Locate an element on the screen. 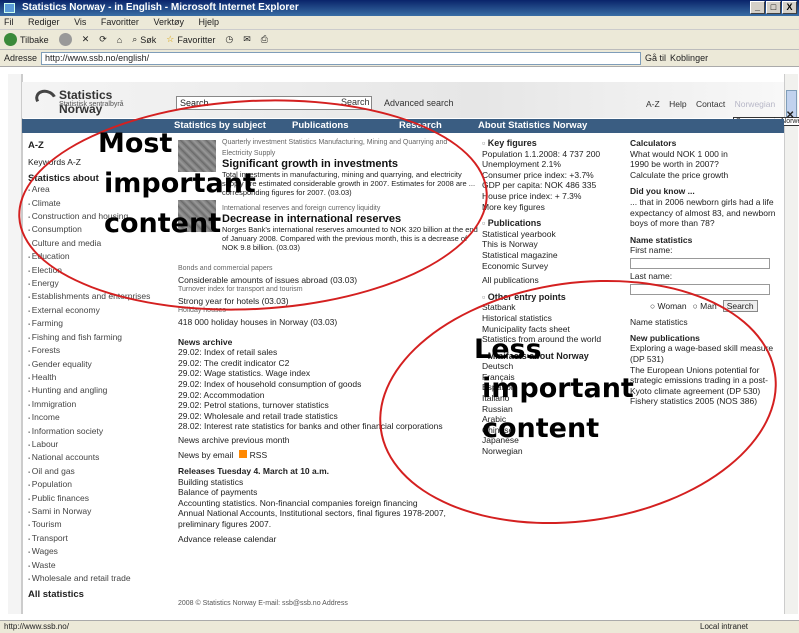 The width and height of the screenshot is (799, 633). subject-link: Tourism is located at coordinates (99, 525).